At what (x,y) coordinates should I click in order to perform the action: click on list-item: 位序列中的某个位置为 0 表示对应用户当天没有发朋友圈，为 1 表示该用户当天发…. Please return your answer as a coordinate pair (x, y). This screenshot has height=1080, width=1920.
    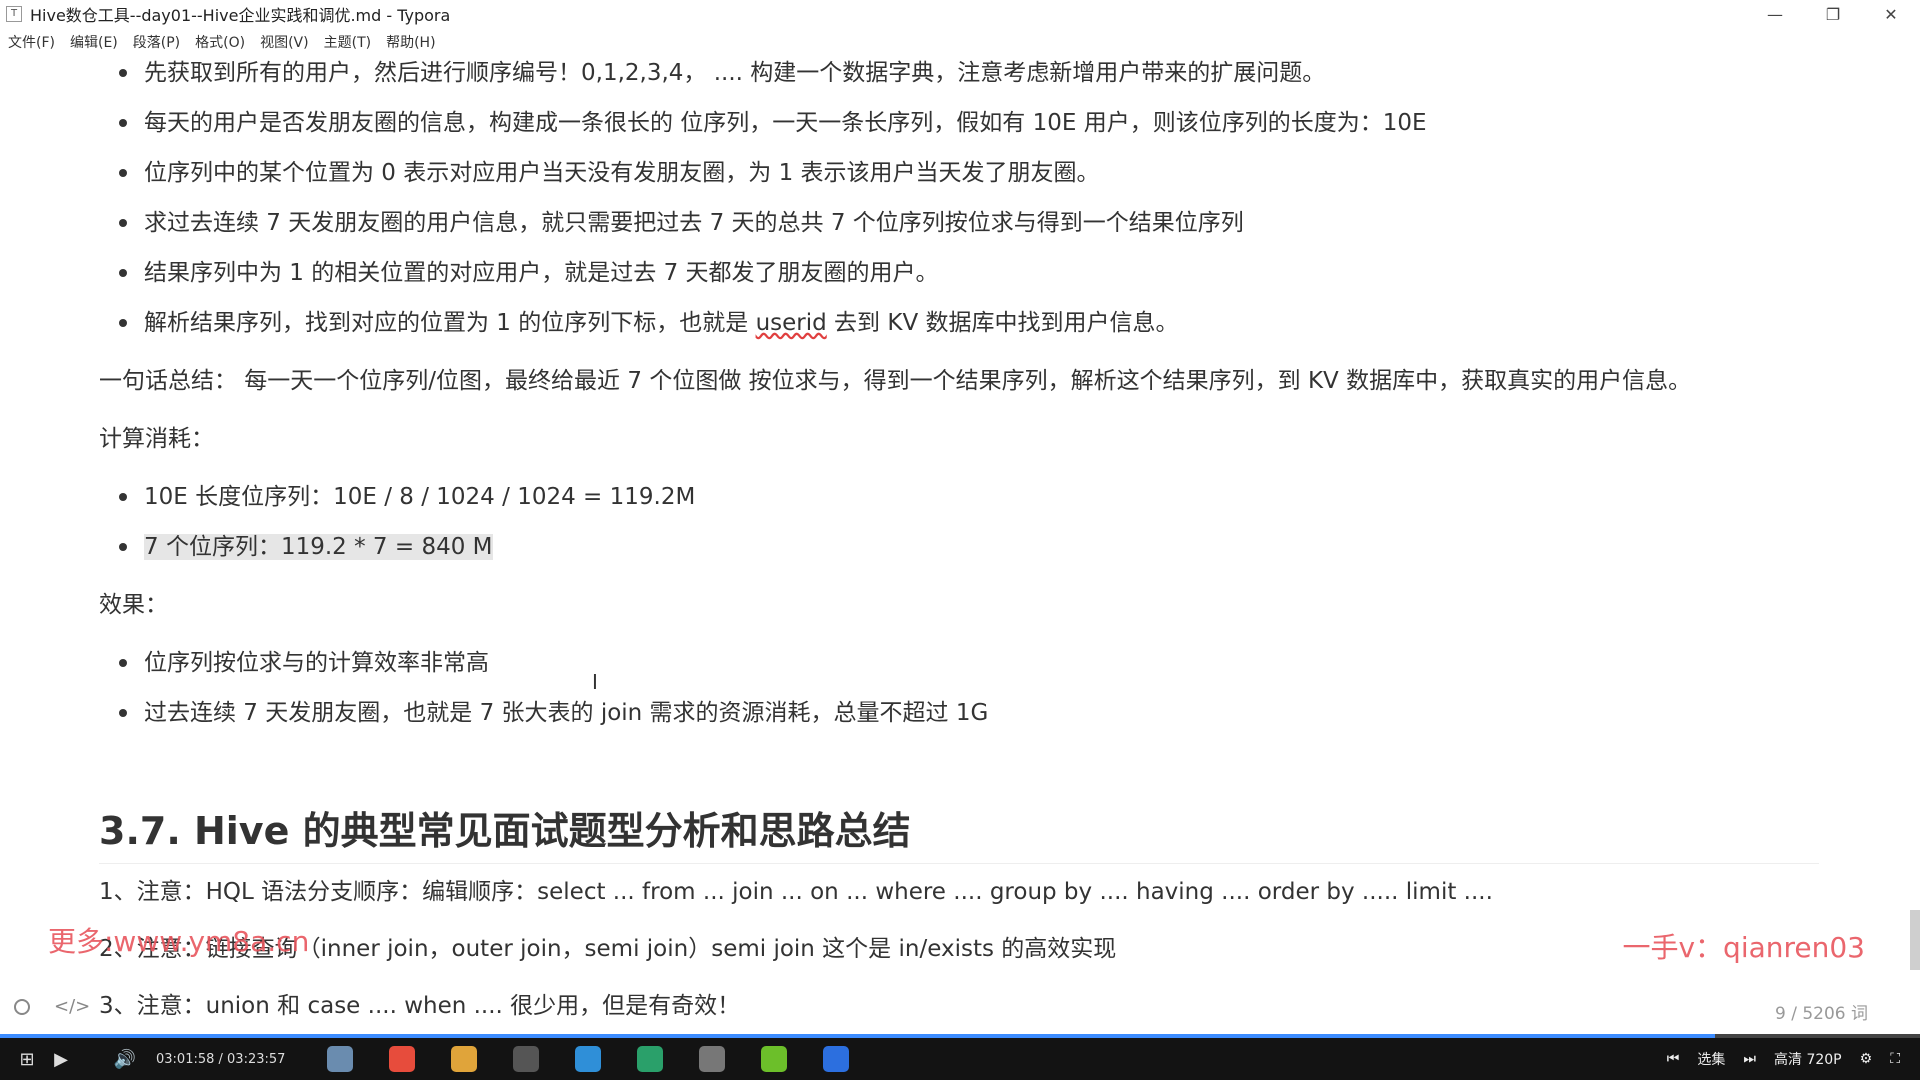
    Looking at the image, I should click on (959, 173).